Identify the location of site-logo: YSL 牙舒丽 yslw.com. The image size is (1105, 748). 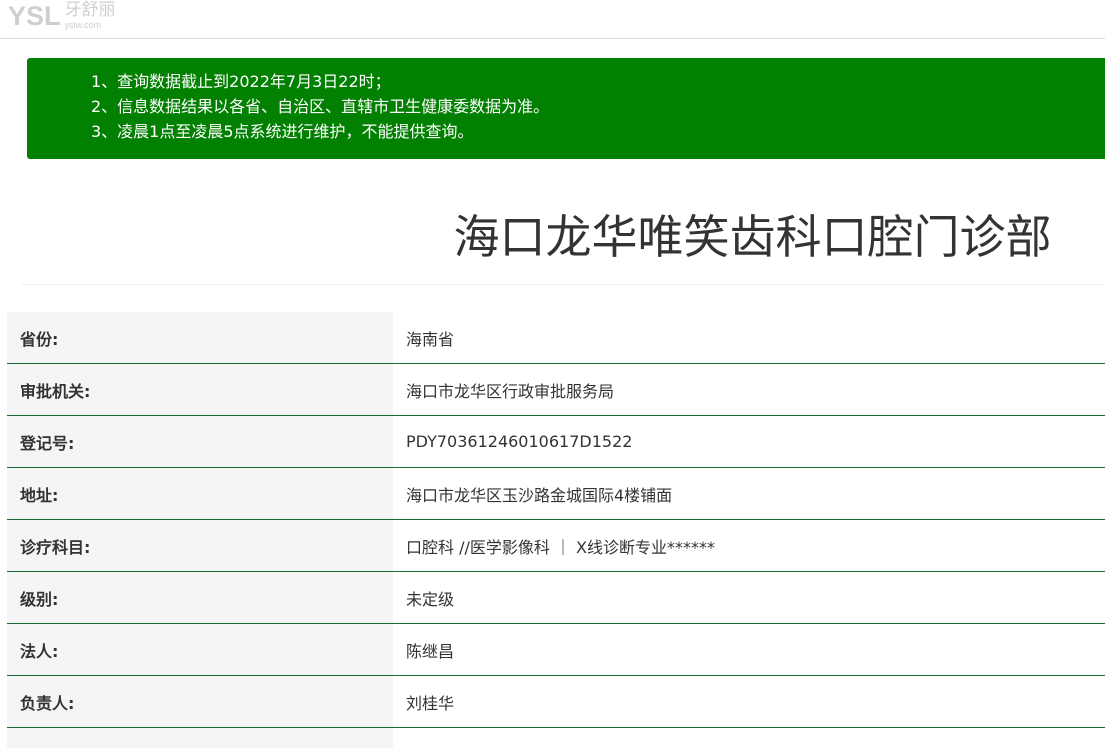
(62, 18).